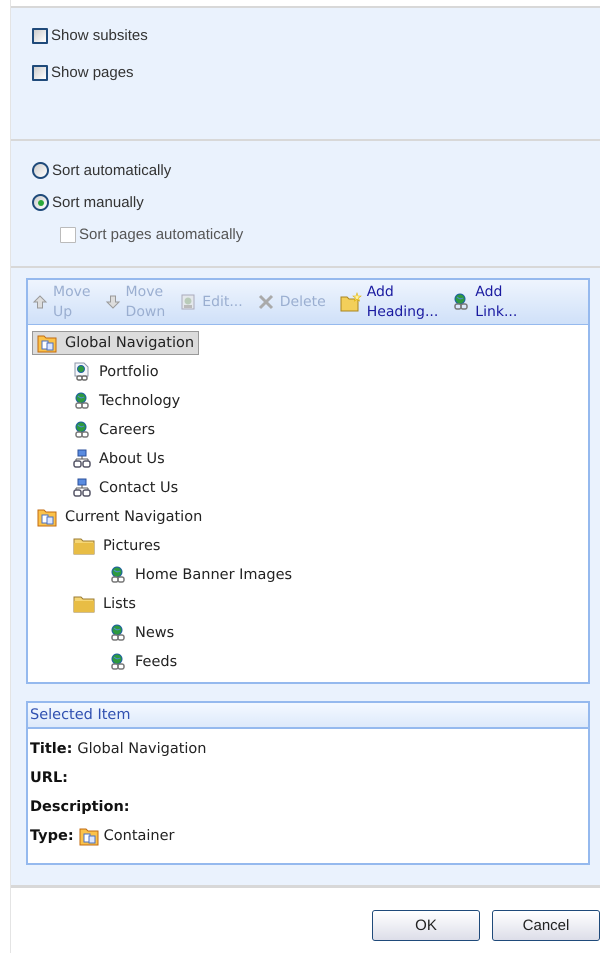  Describe the element at coordinates (99, 35) in the screenshot. I see `checkbox-label: Show subsites` at that location.